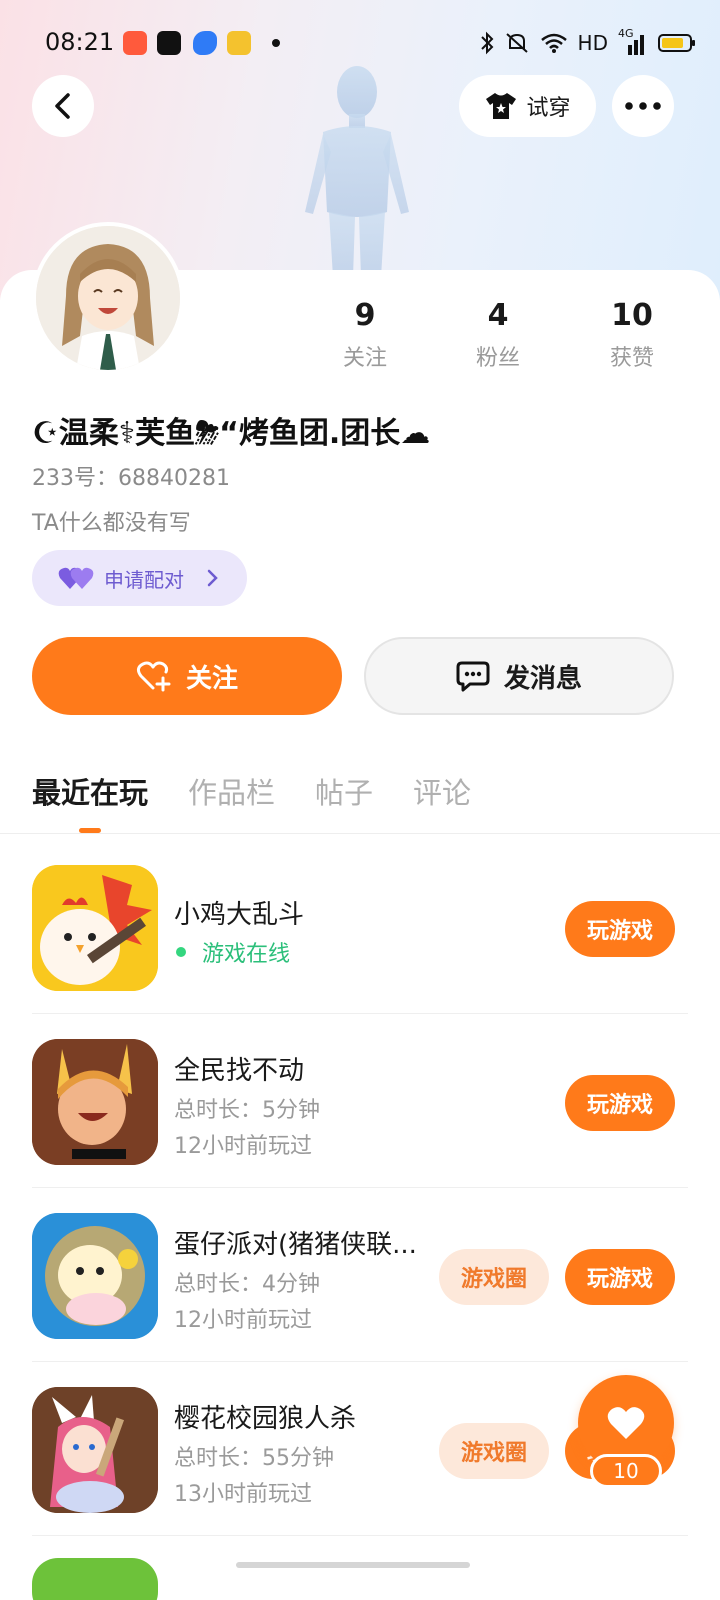 This screenshot has width=720, height=1600. Describe the element at coordinates (95, 1450) in the screenshot. I see `game-icon-sakura-school` at that location.